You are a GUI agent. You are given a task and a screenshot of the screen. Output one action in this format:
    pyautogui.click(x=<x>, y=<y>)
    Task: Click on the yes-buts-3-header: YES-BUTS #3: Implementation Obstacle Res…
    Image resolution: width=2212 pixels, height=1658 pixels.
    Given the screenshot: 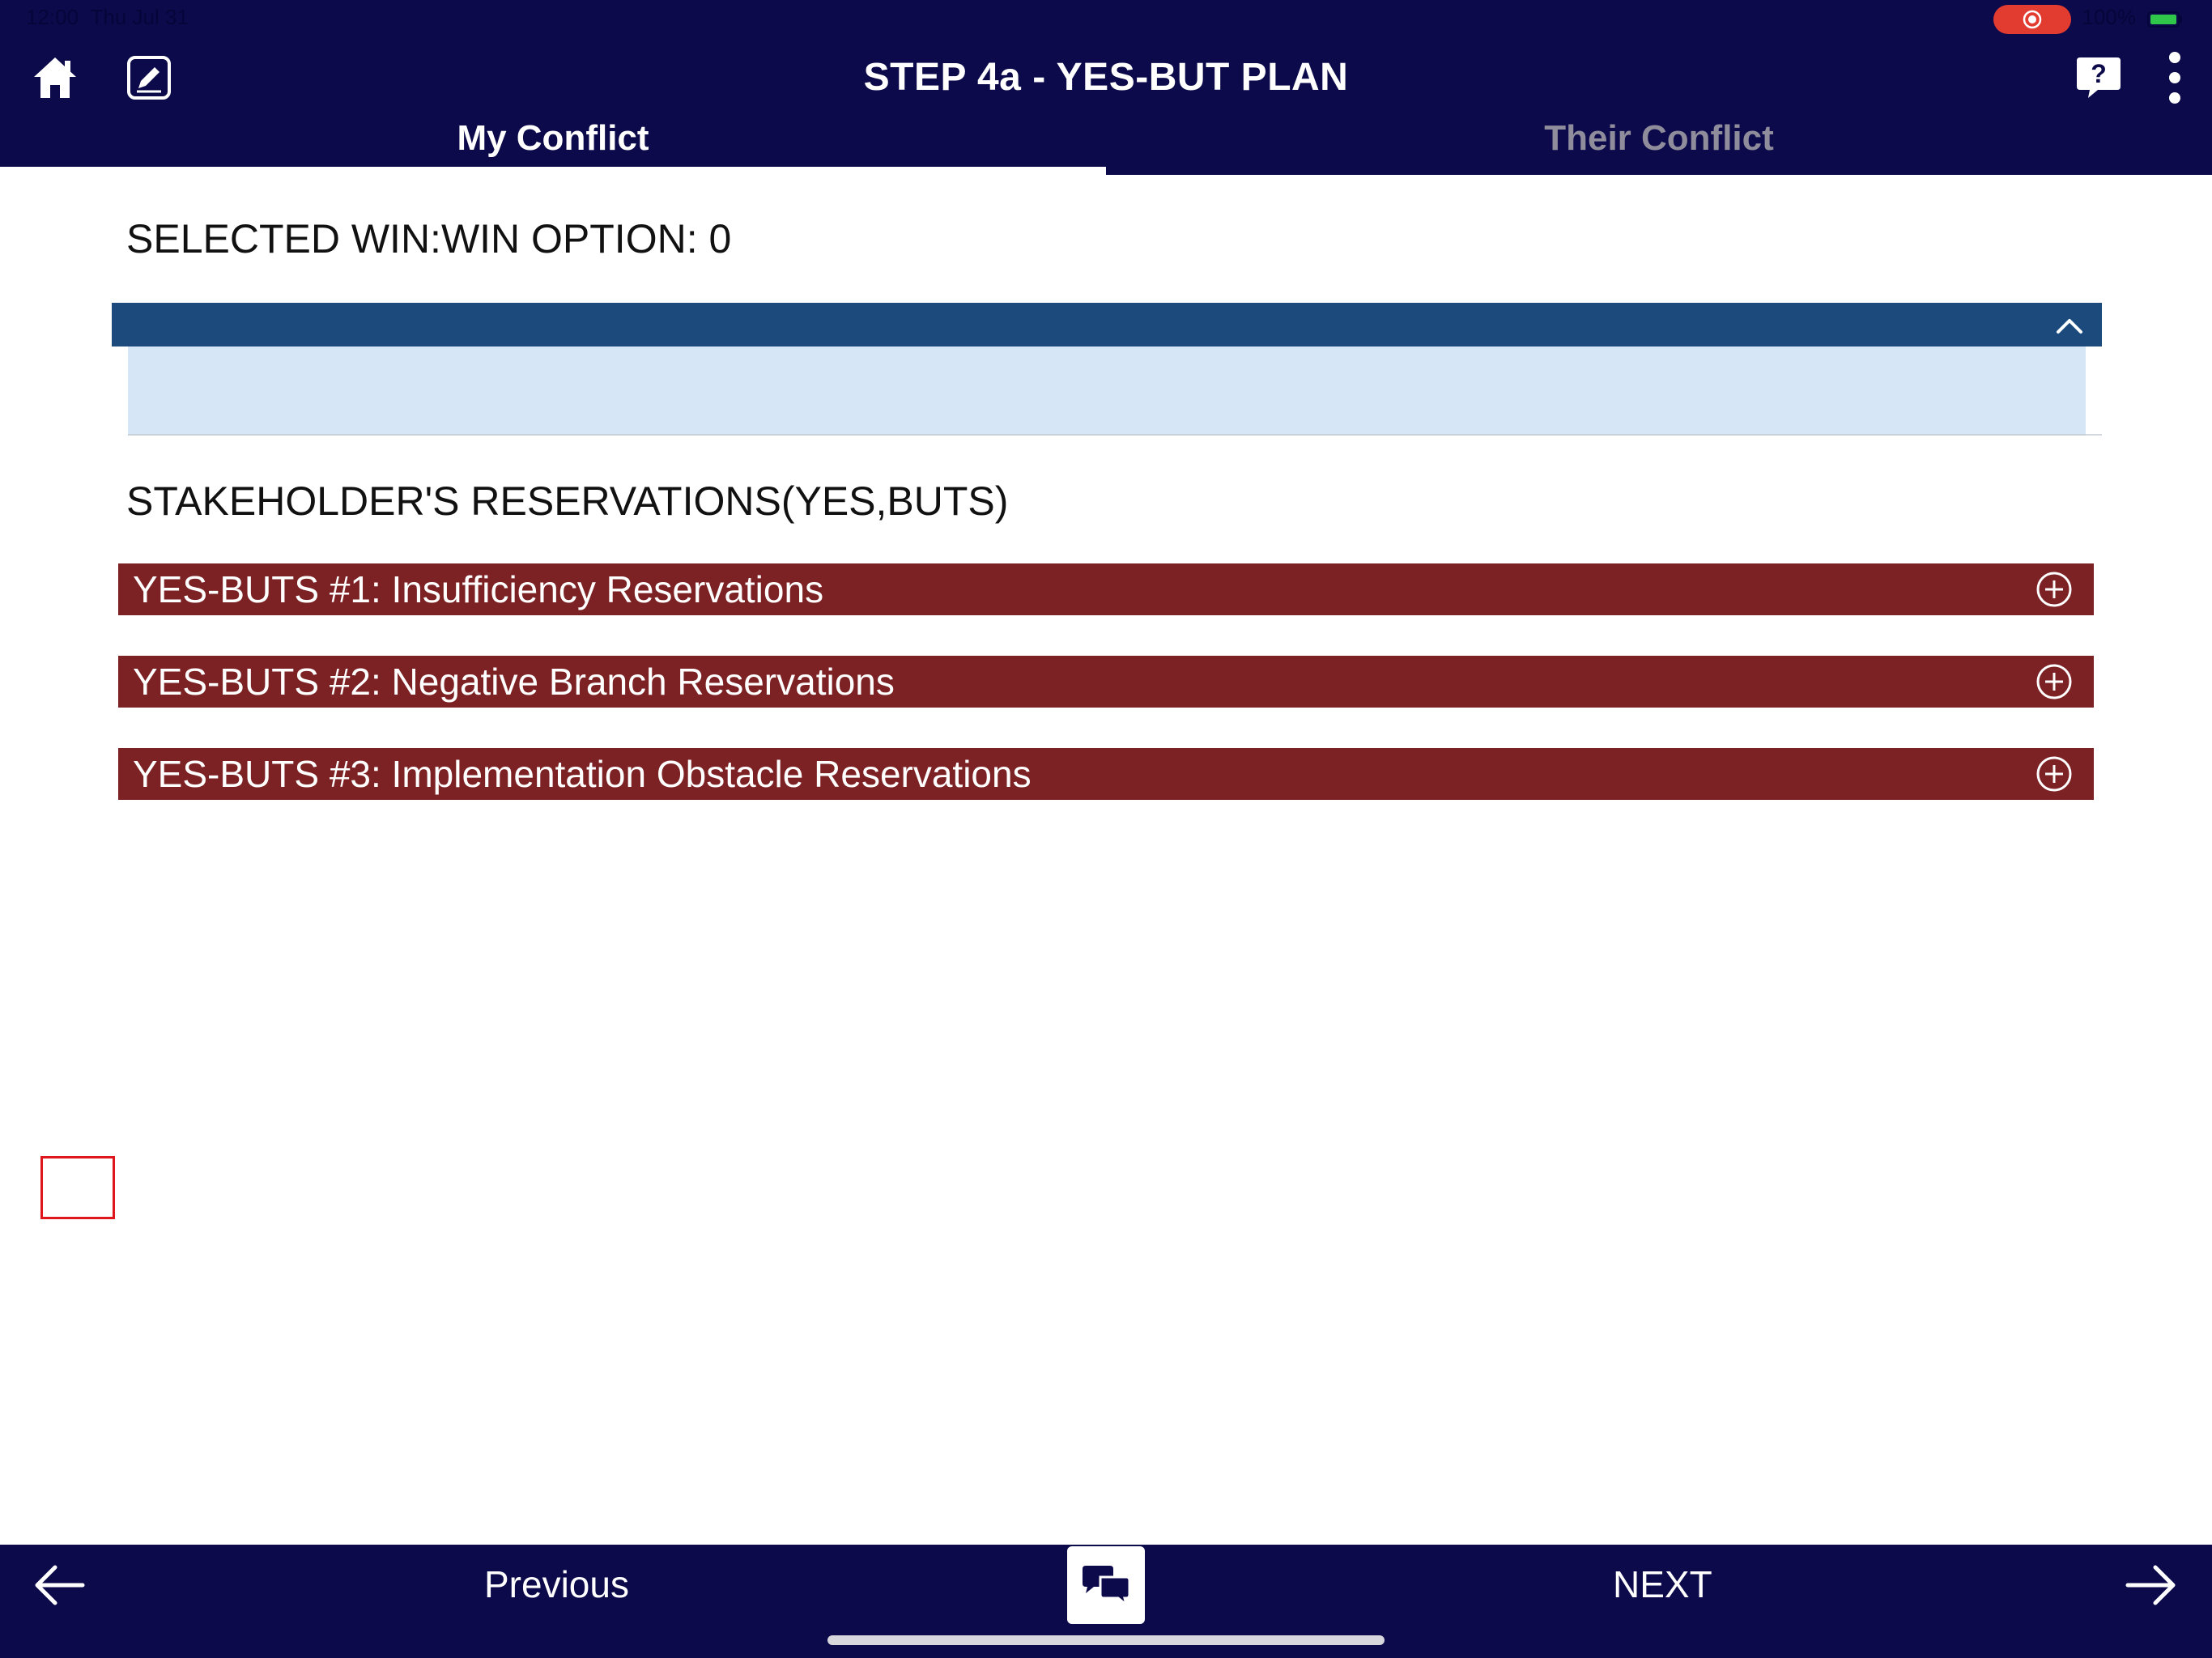 What is the action you would take?
    pyautogui.click(x=1106, y=774)
    